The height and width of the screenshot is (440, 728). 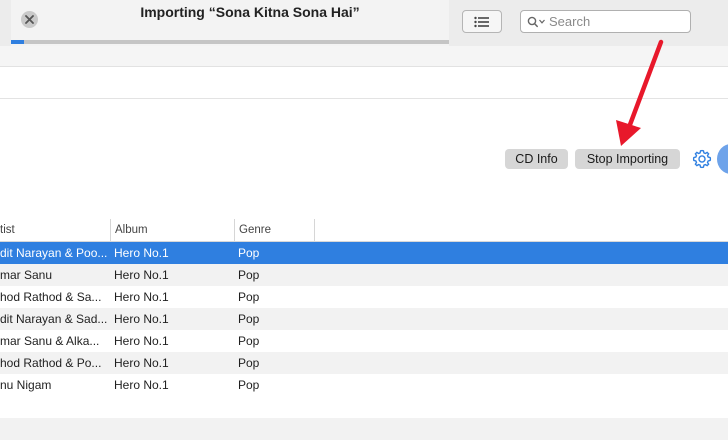 What do you see at coordinates (364, 363) in the screenshot?
I see `track-row: hod Rathod & Po... Hero No.1 Pop` at bounding box center [364, 363].